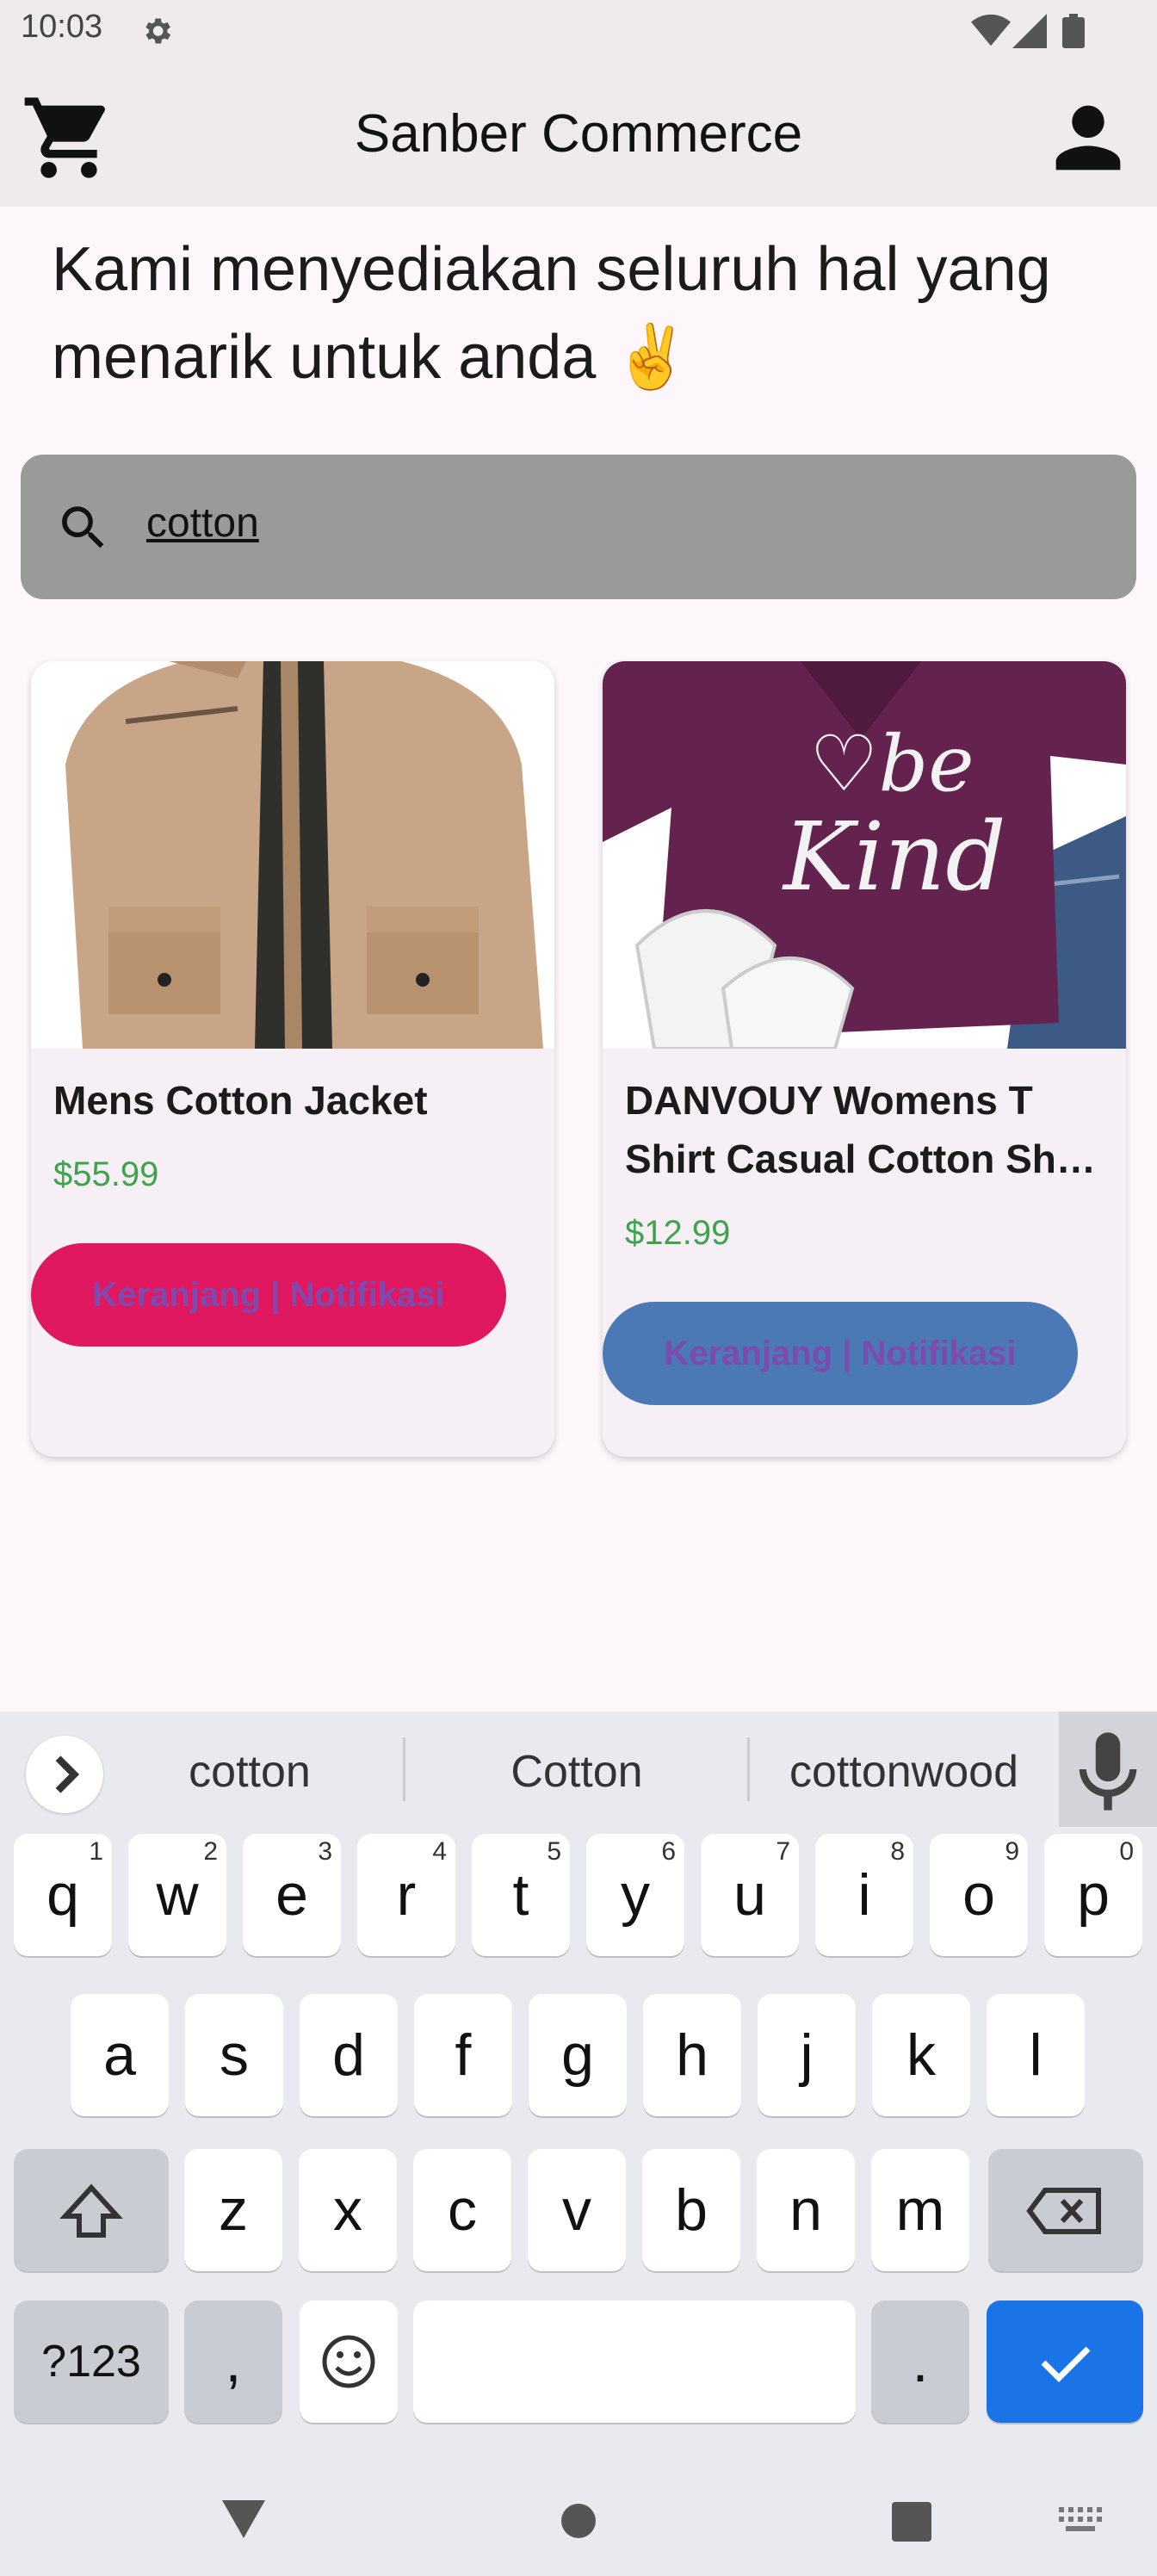 The height and width of the screenshot is (2576, 1157). What do you see at coordinates (669, 1851) in the screenshot?
I see `key-y-number-hint: 6` at bounding box center [669, 1851].